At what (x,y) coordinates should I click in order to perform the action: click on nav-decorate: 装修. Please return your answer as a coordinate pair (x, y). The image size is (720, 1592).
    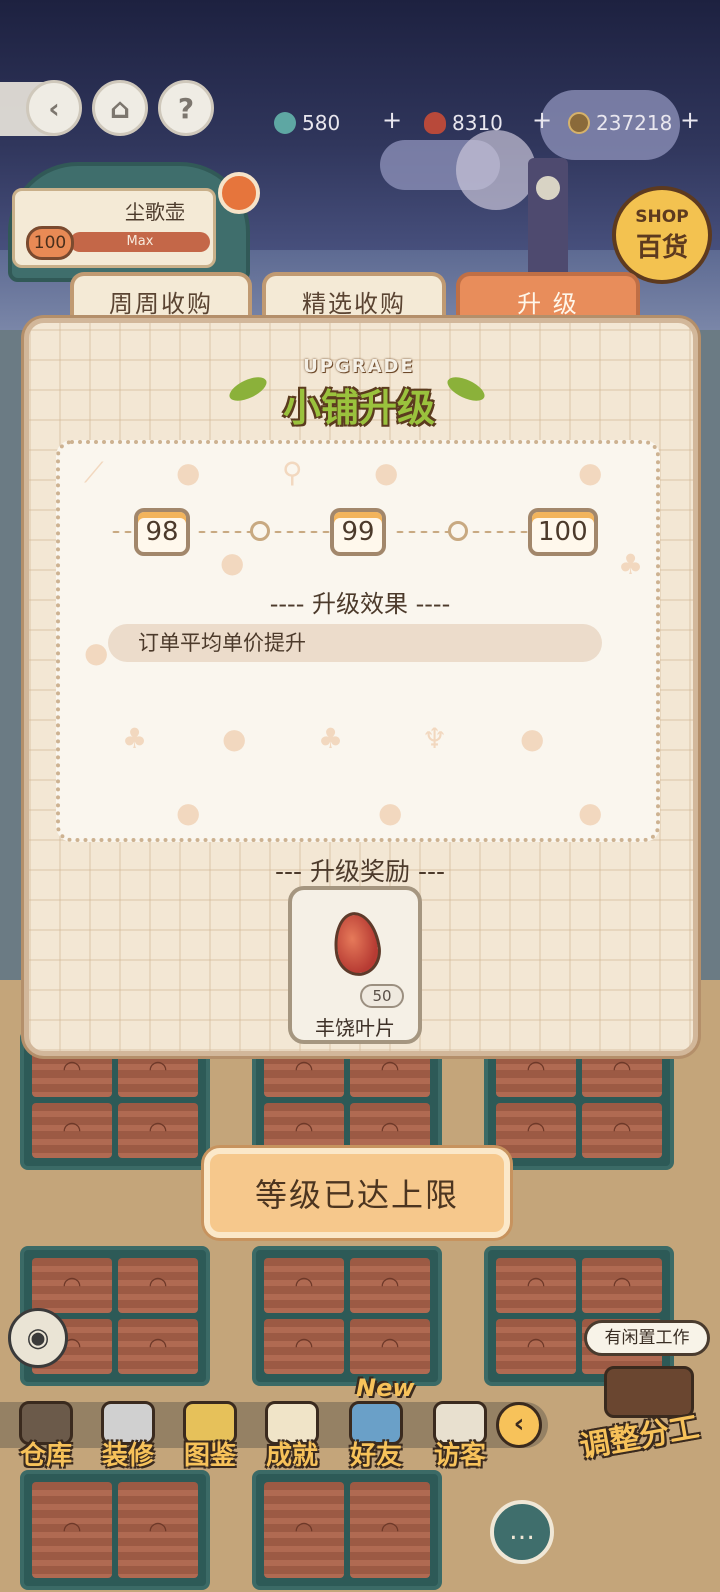
    Looking at the image, I should click on (128, 1430).